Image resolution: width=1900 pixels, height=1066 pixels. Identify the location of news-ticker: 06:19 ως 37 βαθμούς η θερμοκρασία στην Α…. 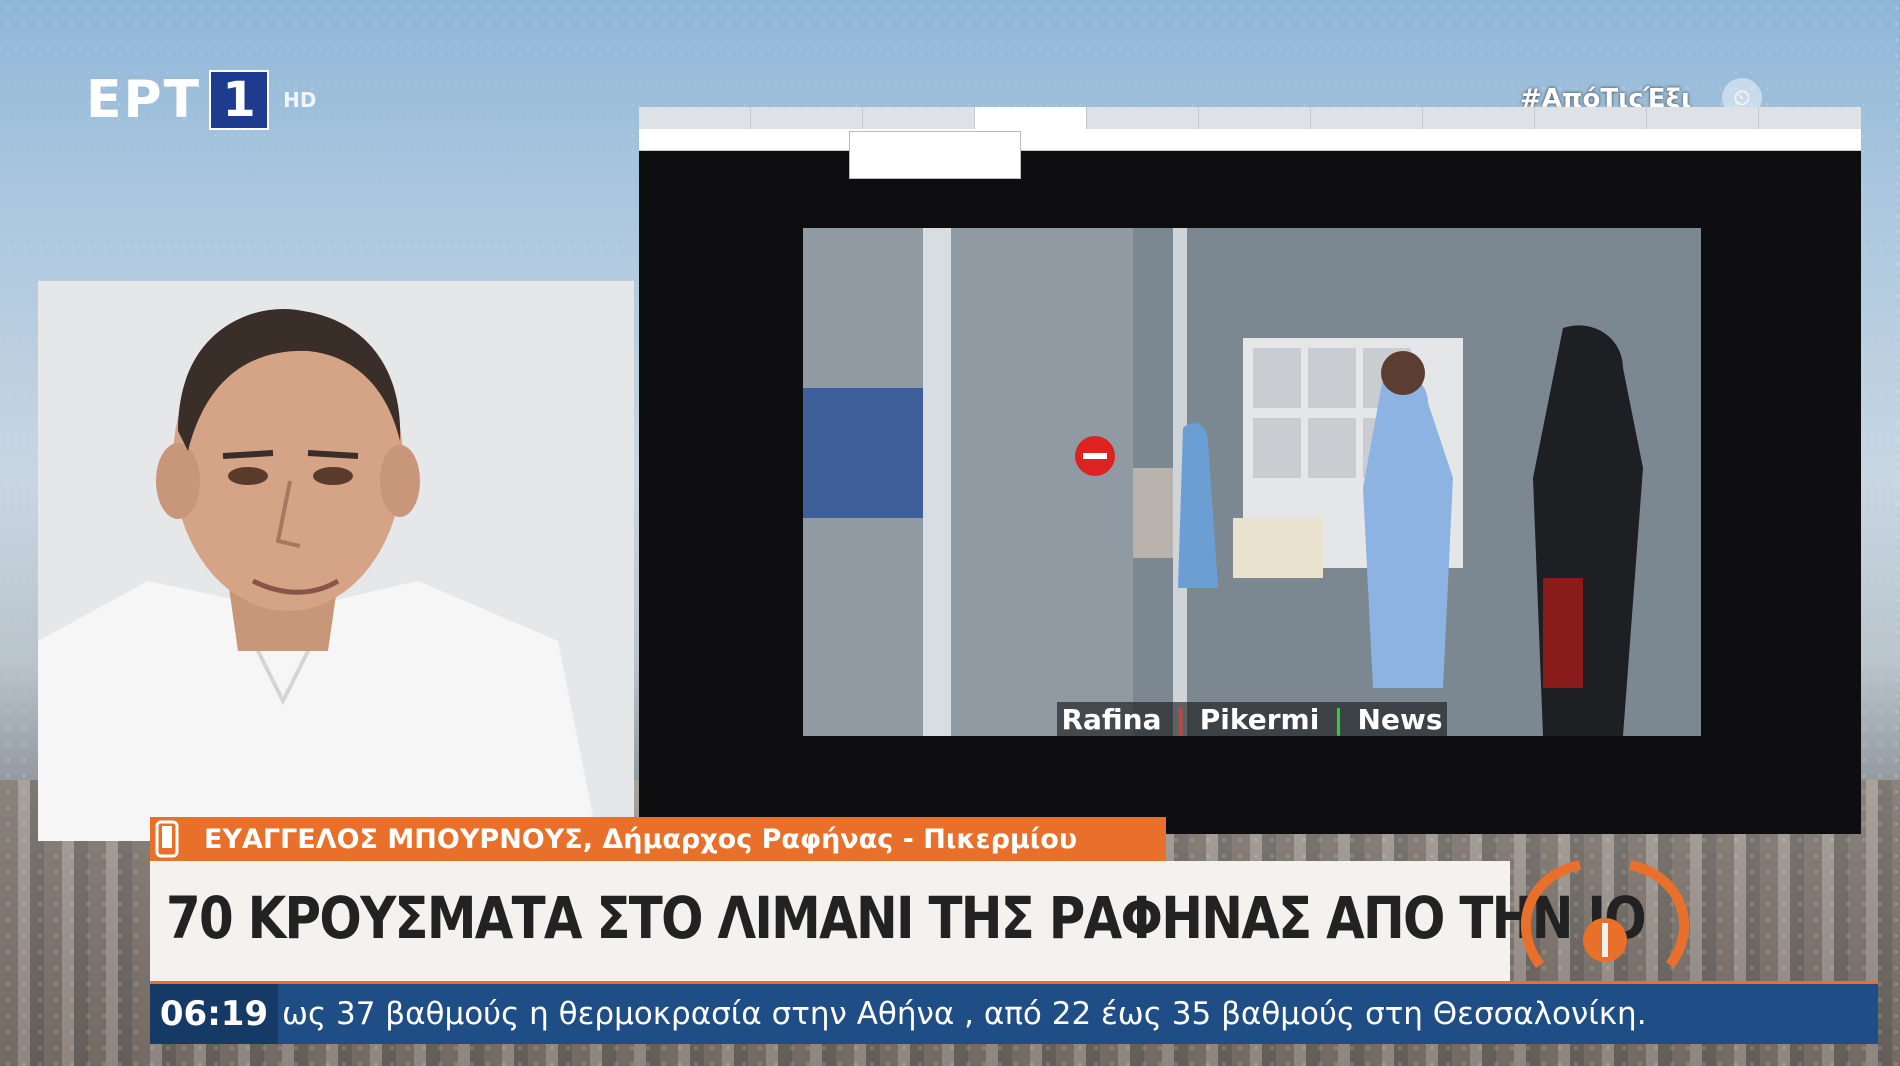
(1014, 1012).